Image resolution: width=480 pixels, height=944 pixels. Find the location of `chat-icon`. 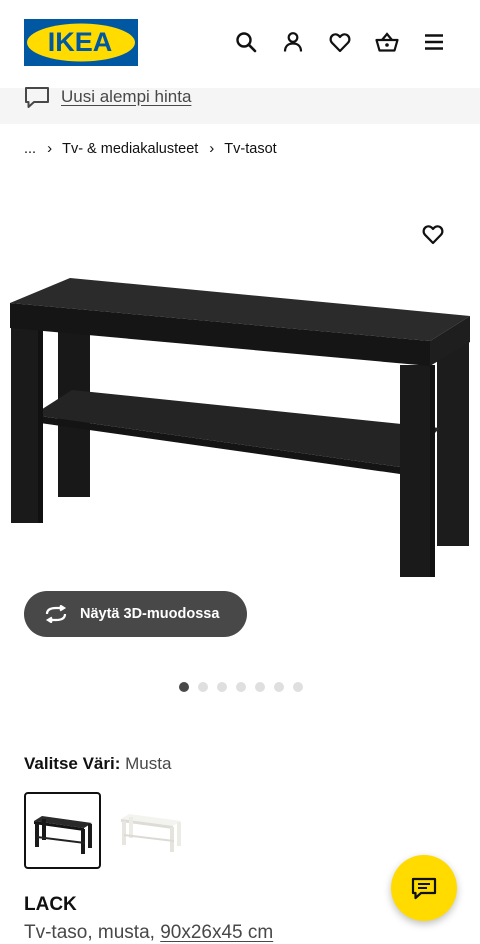

chat-icon is located at coordinates (424, 888).